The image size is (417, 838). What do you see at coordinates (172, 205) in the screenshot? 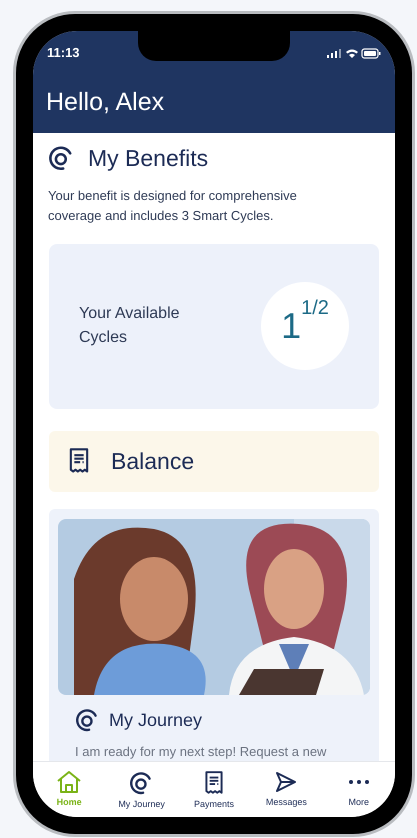
I see `benefit-description: Your benefit is designed for comprehensive coverage and includes 3 Smart Cycles.` at bounding box center [172, 205].